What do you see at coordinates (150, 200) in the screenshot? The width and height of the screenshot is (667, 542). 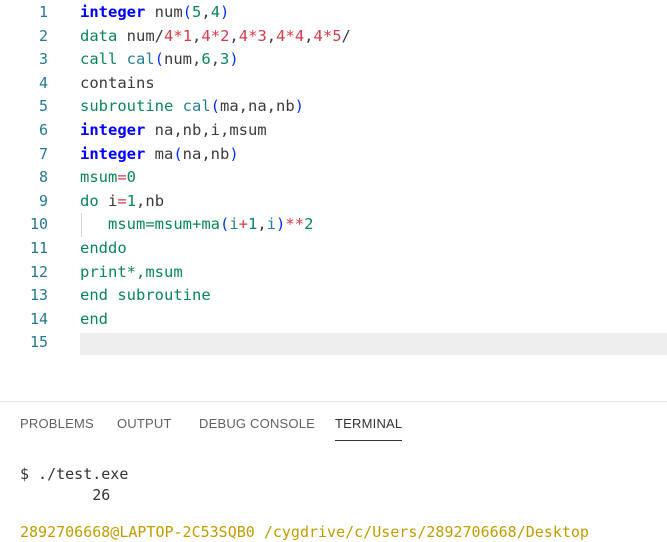 I see `code-token: ,nb` at bounding box center [150, 200].